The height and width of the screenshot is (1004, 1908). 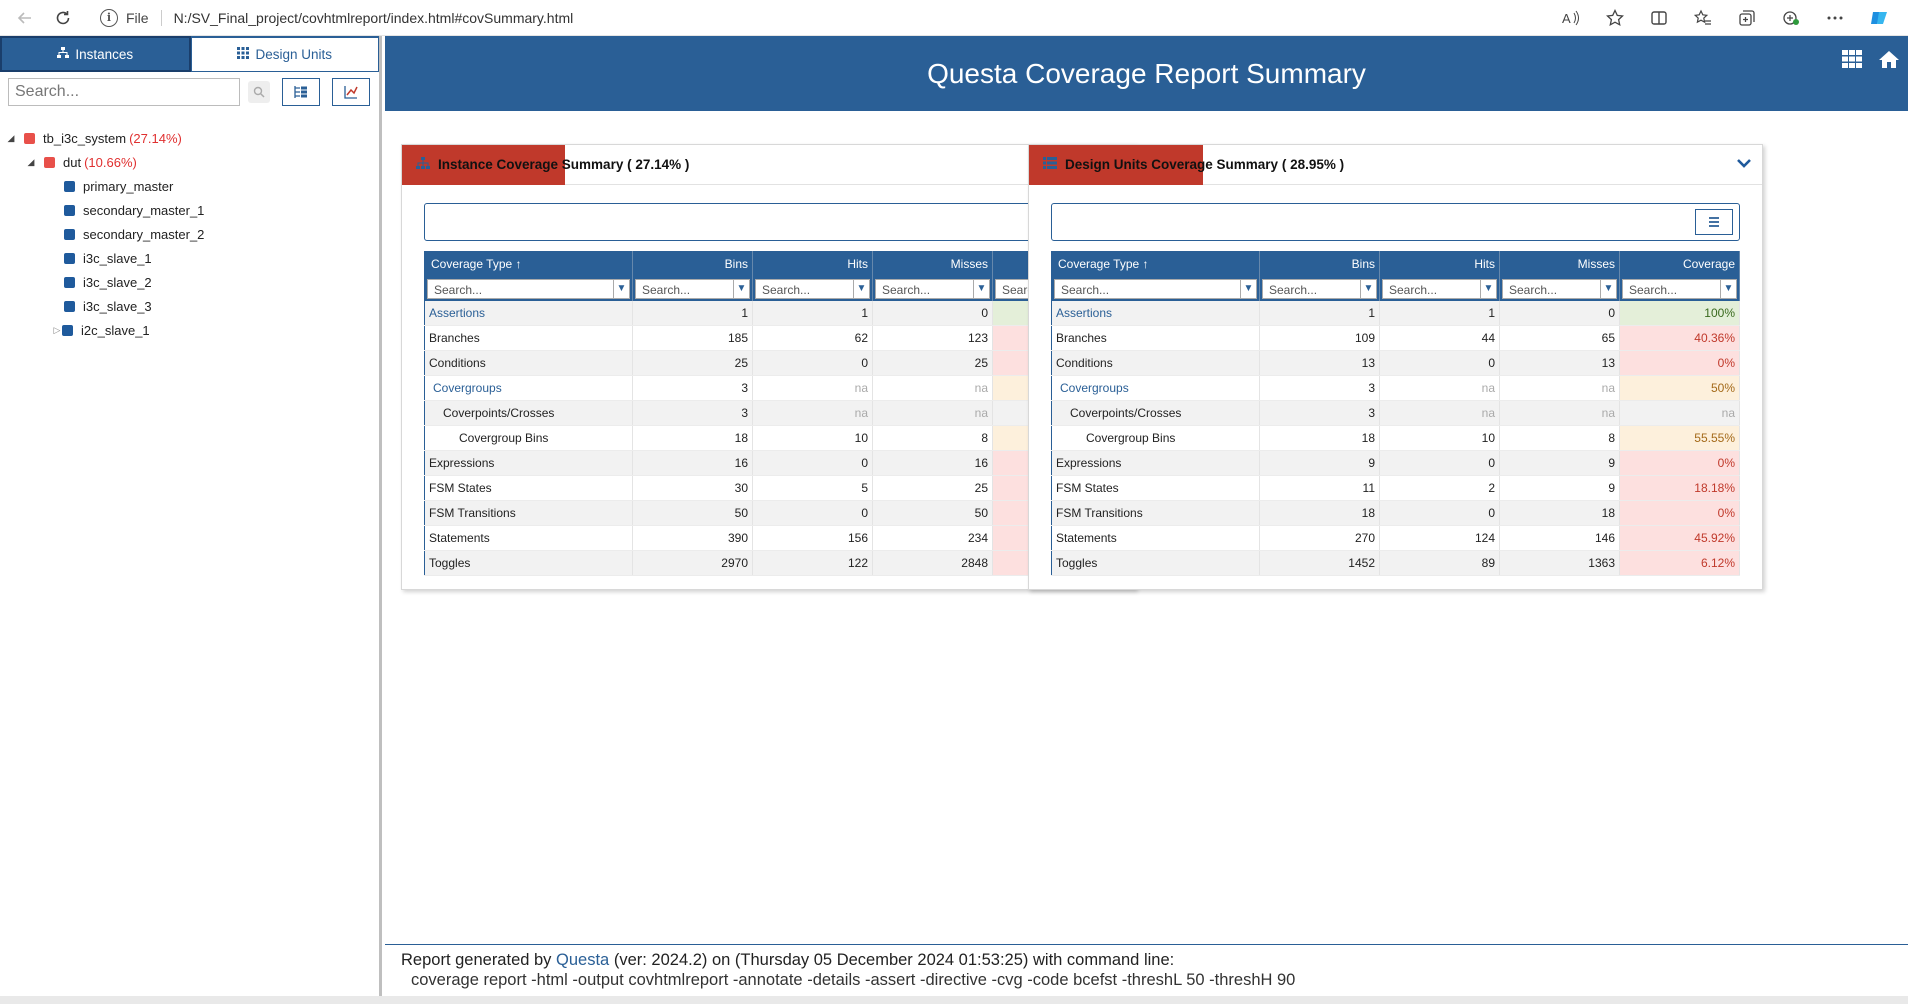 What do you see at coordinates (1879, 18) in the screenshot?
I see `copilot-icon` at bounding box center [1879, 18].